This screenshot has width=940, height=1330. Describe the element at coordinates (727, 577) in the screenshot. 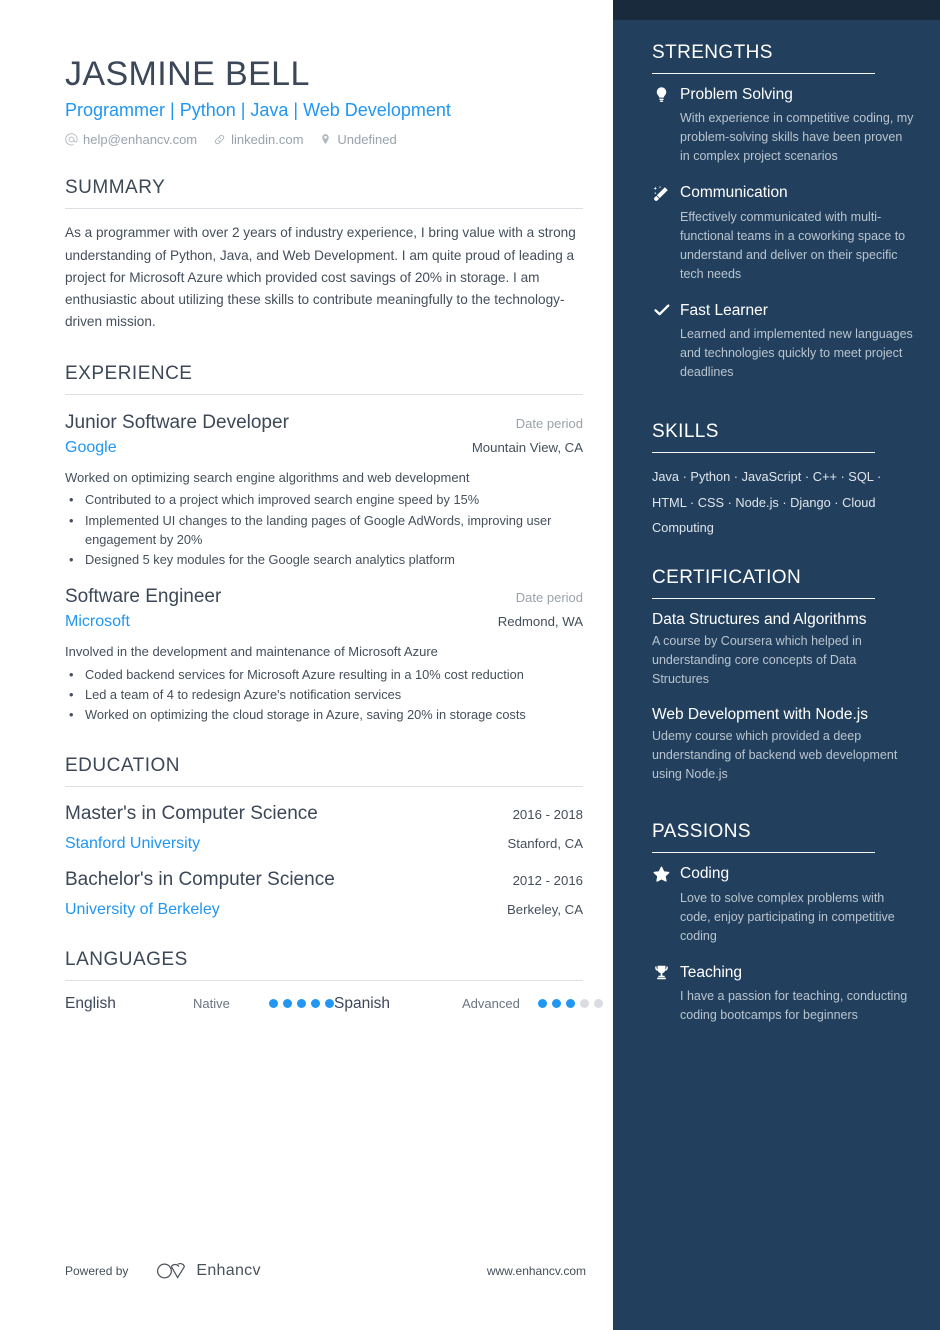

I see `certification-heading: CERTIFICATION` at that location.